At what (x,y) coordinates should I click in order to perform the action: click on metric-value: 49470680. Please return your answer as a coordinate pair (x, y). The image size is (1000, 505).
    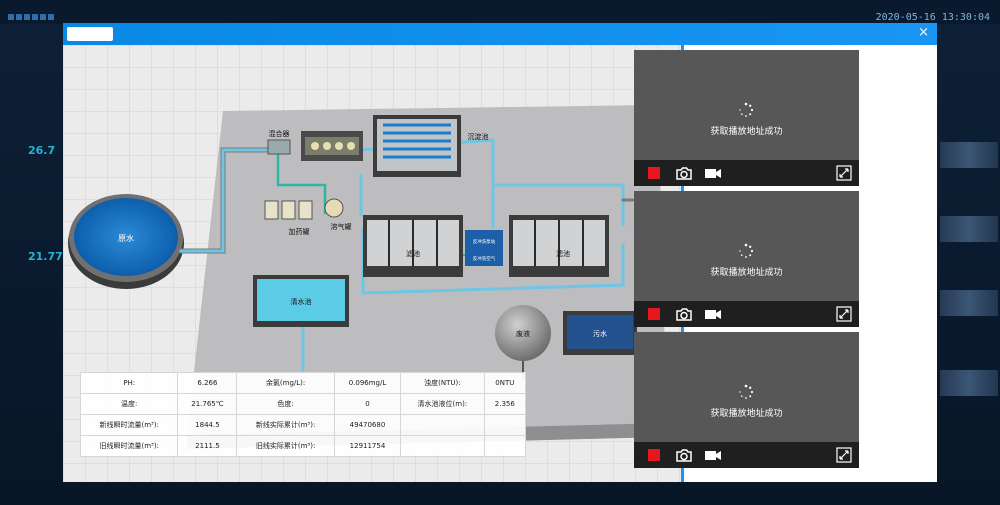
    Looking at the image, I should click on (367, 425).